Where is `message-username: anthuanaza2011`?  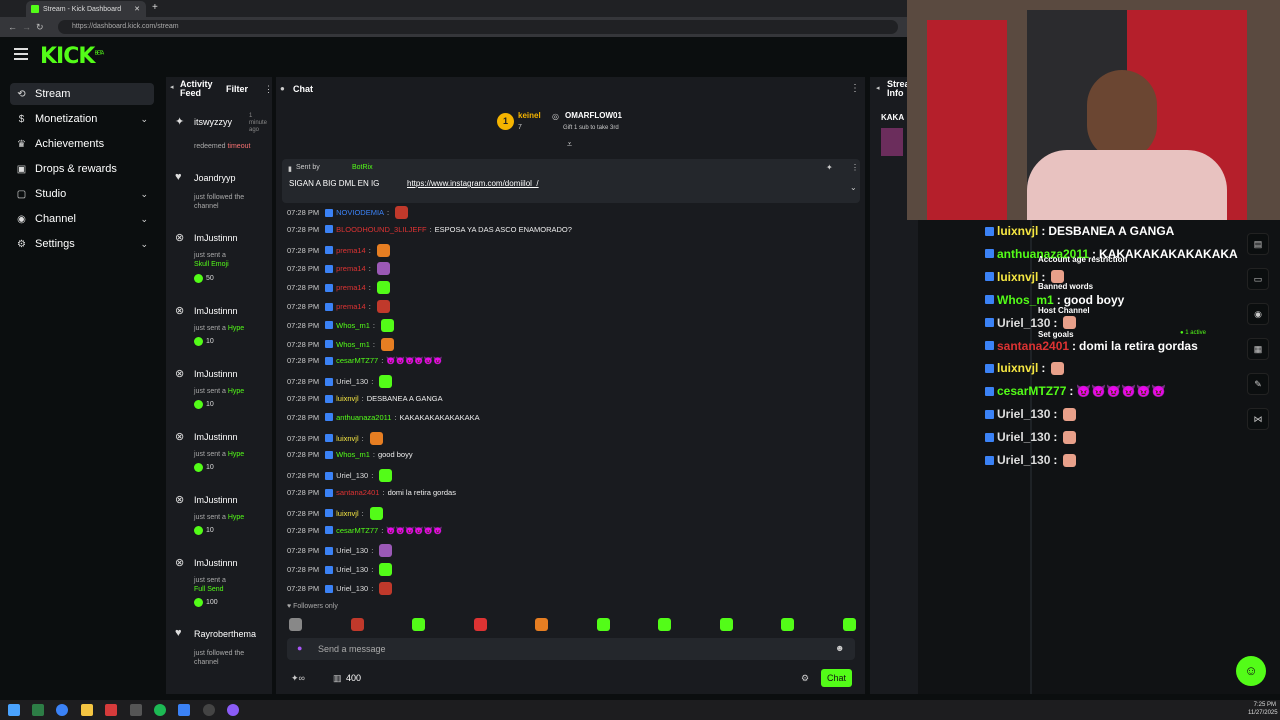
message-username: anthuanaza2011 is located at coordinates (363, 417).